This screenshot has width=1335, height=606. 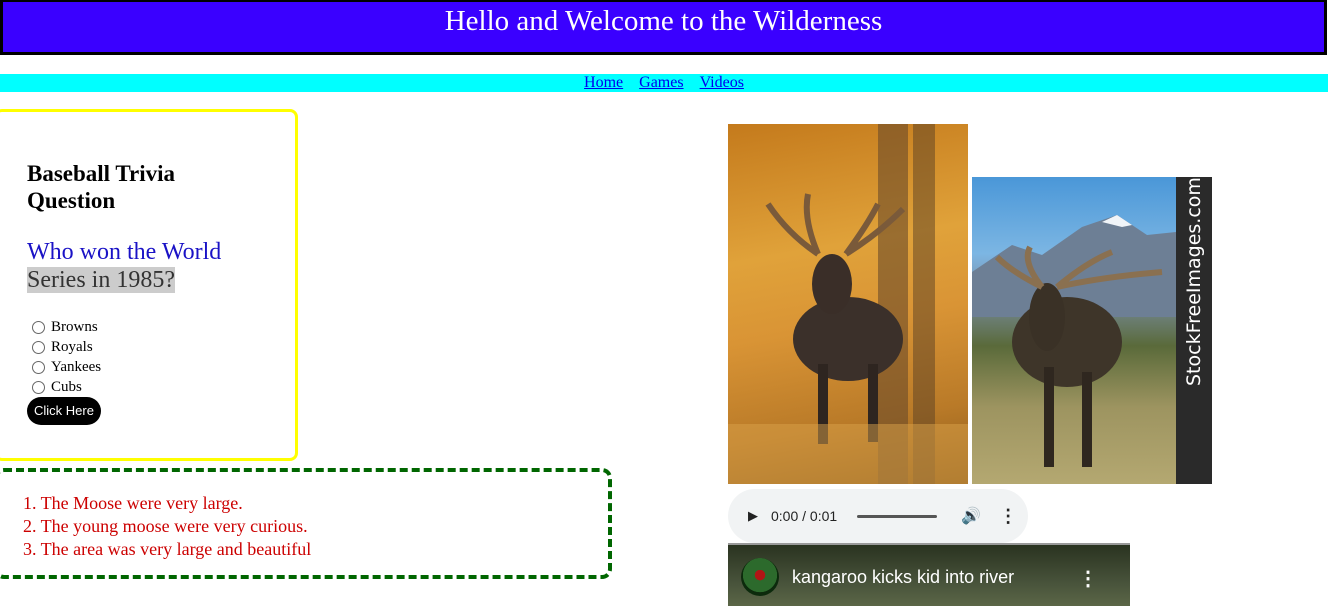 I want to click on trivia-question: Who won the World Series in 1985?, so click(x=147, y=266).